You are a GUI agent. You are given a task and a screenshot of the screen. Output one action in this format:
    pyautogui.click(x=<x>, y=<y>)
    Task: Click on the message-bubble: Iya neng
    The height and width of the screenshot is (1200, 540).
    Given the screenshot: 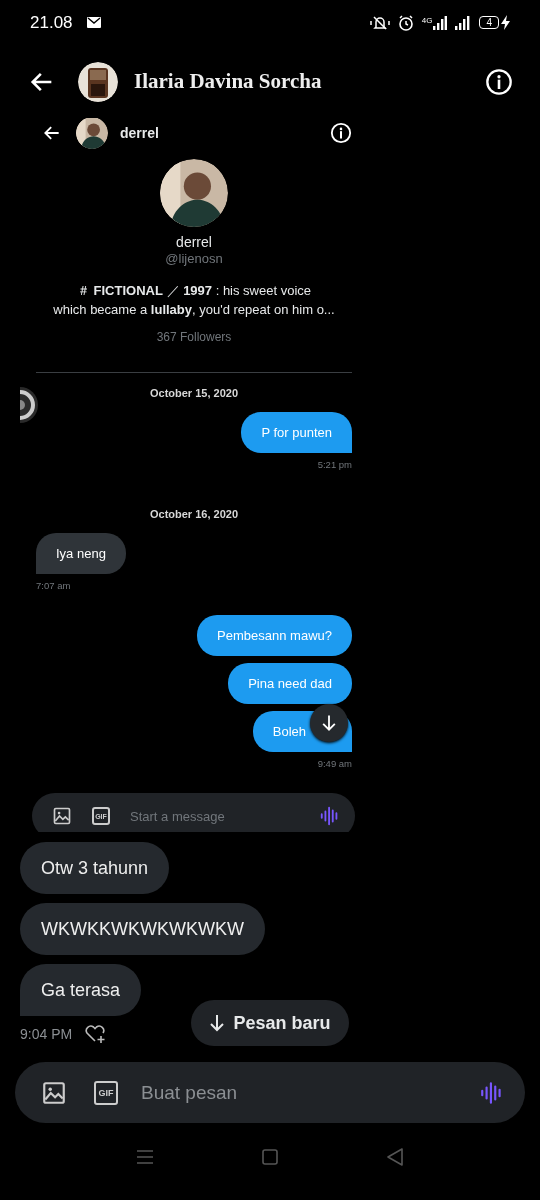 What is the action you would take?
    pyautogui.click(x=81, y=553)
    